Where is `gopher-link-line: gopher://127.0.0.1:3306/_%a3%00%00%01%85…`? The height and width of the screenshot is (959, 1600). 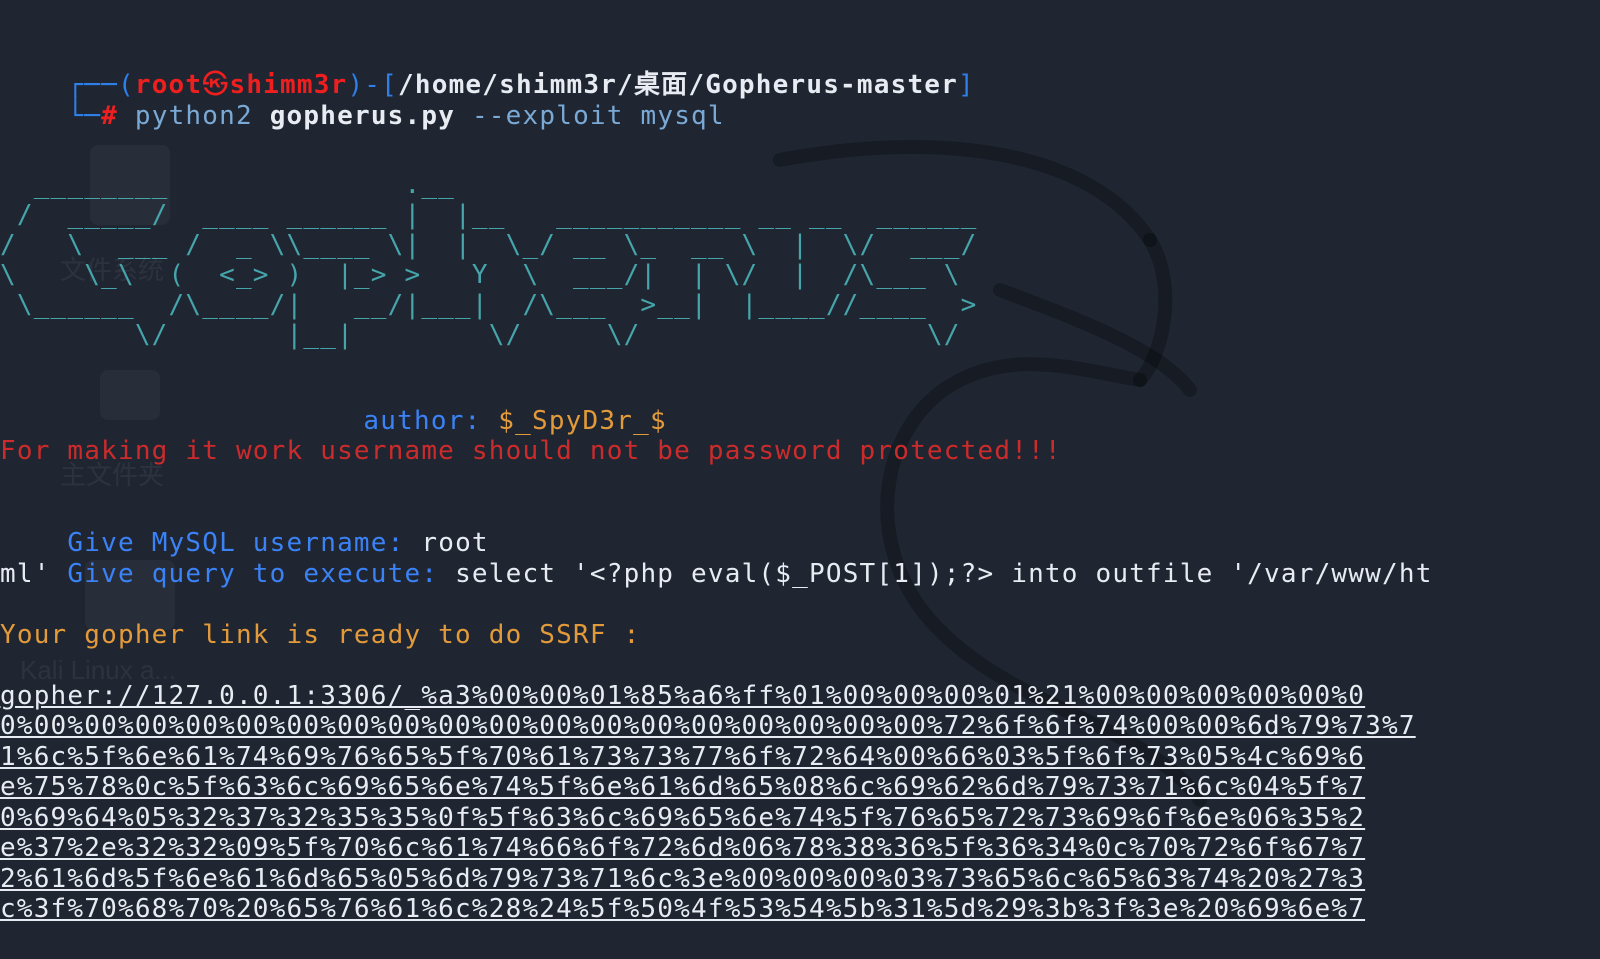 gopher-link-line: gopher://127.0.0.1:3306/_%a3%00%00%01%85… is located at coordinates (682, 696).